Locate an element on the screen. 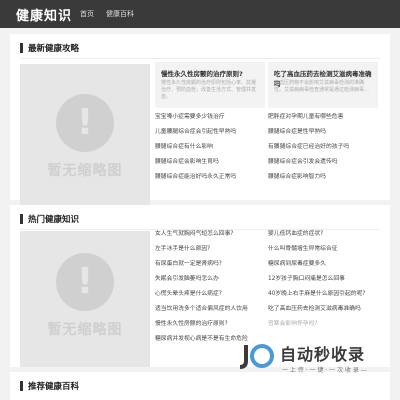 The height and width of the screenshot is (400, 400). list-item: 肥胖症对孕期儿童有哪些危害 is located at coordinates (325, 117).